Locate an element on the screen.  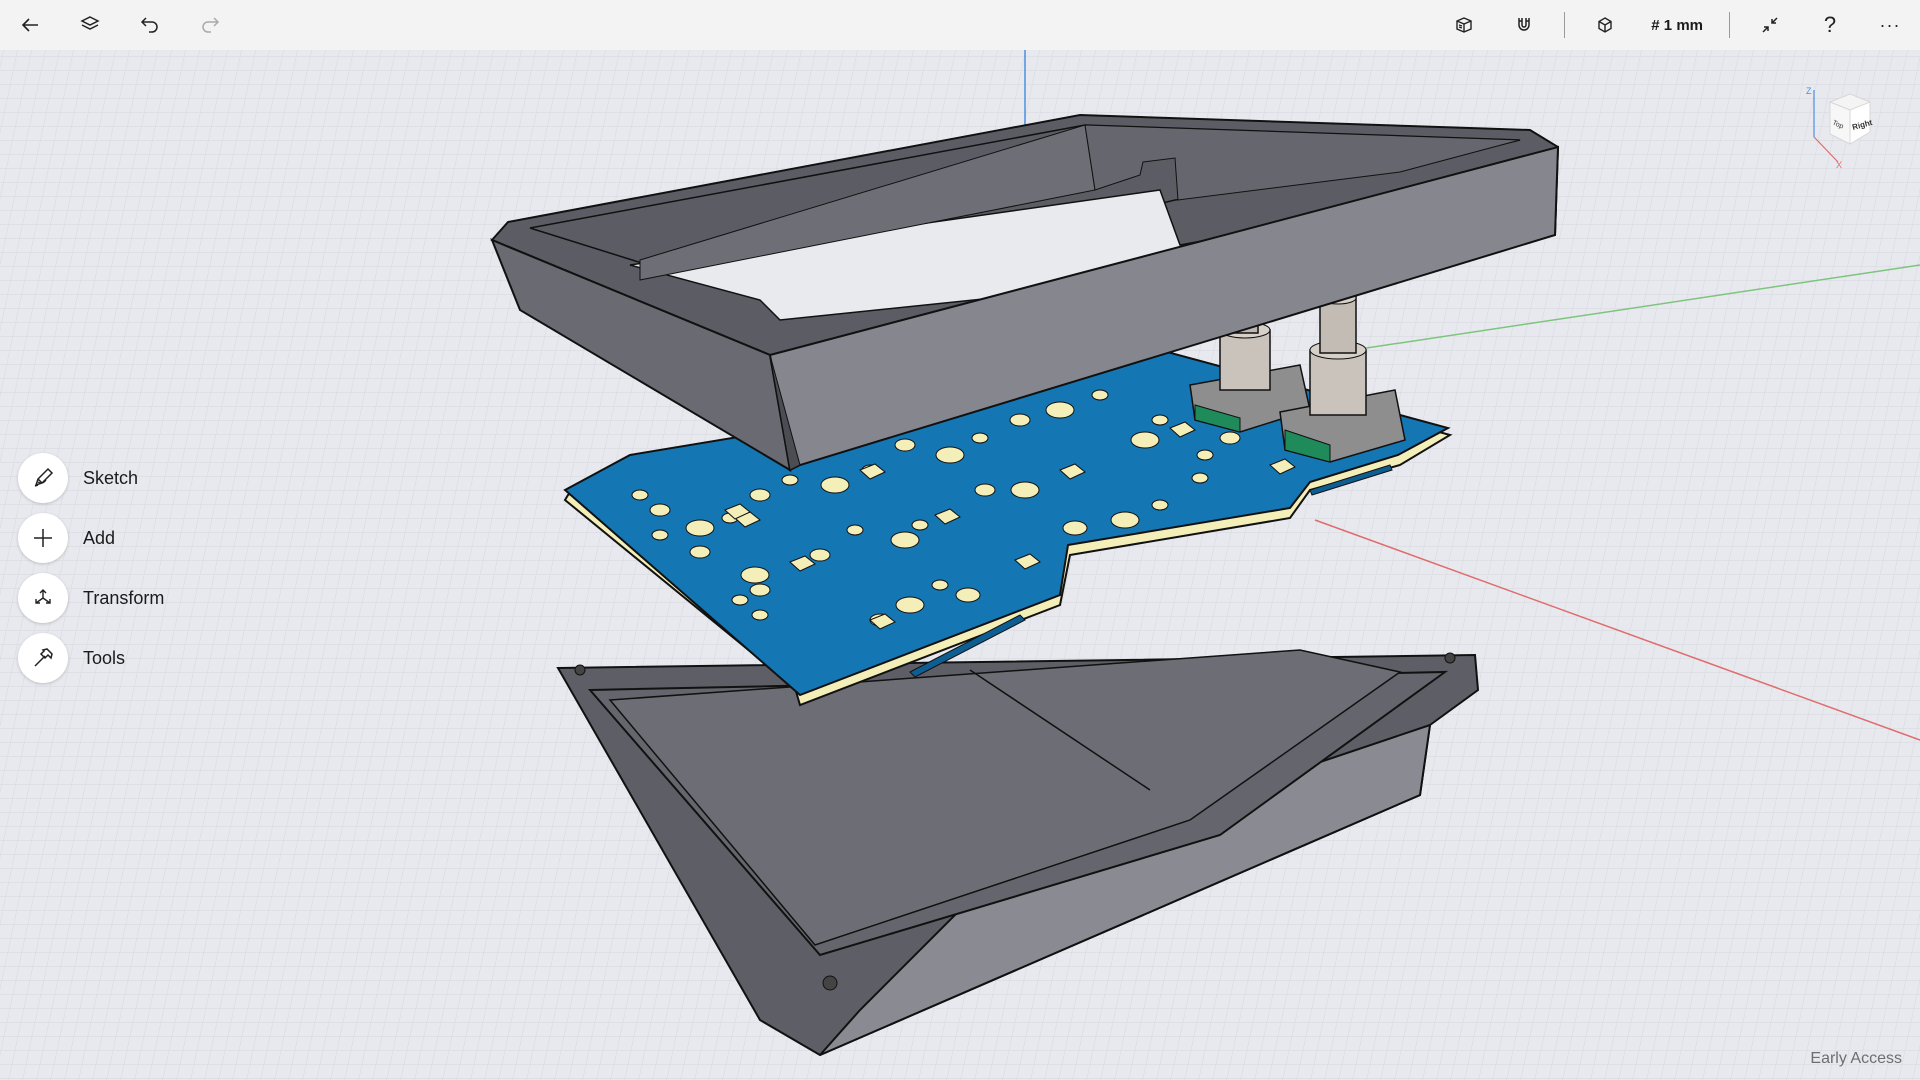
hammer-icon is located at coordinates (43, 657).